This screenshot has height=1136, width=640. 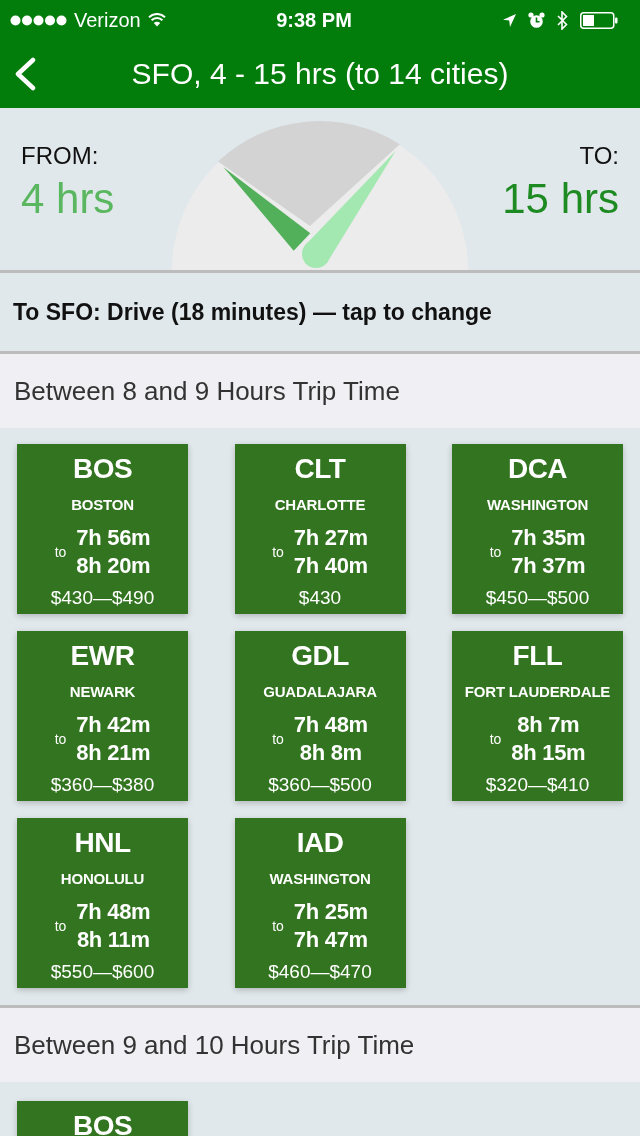 What do you see at coordinates (330, 566) in the screenshot?
I see `flight-time: 7h 40m` at bounding box center [330, 566].